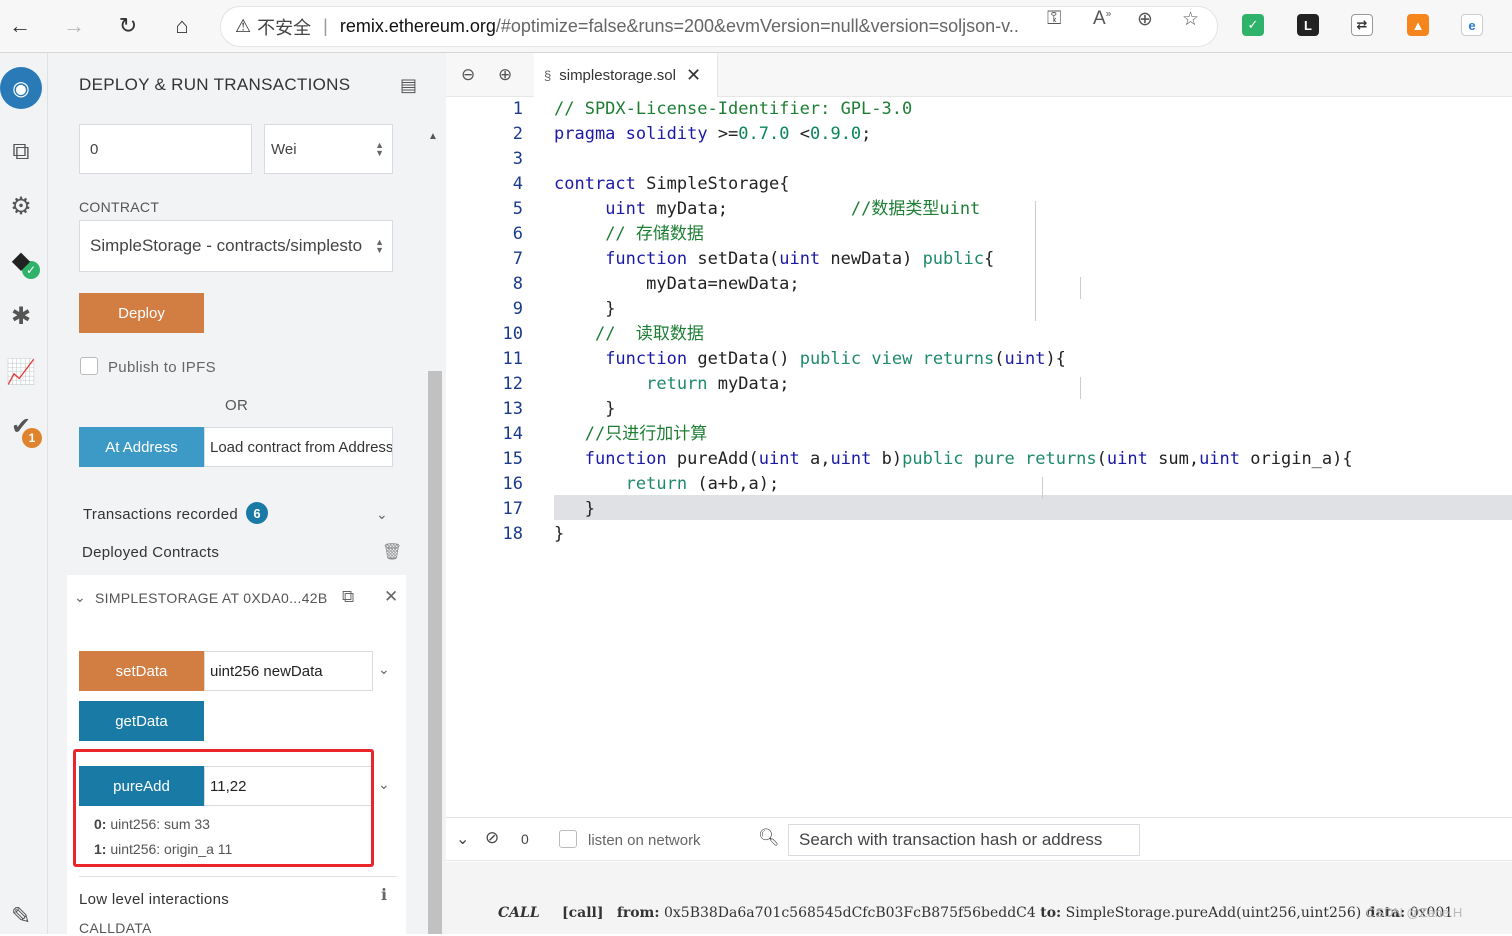  Describe the element at coordinates (626, 75) in the screenshot. I see `tab-simplestorage: § simplestorage.sol ✕` at that location.